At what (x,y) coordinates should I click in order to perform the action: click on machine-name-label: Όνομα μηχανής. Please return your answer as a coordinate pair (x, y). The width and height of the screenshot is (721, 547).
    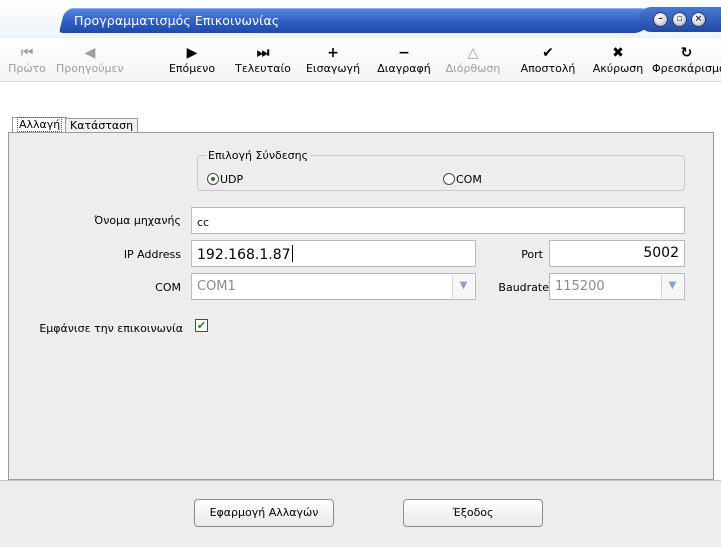
    Looking at the image, I should click on (137, 220).